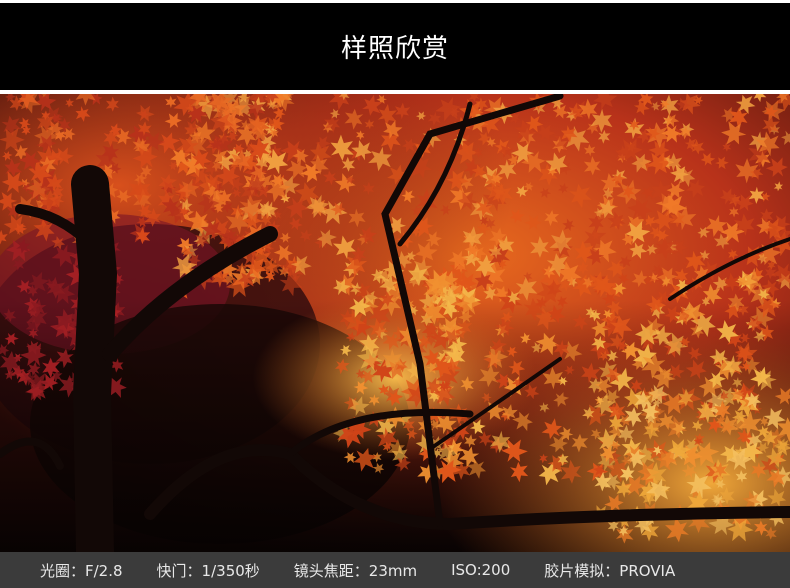  What do you see at coordinates (355, 570) in the screenshot?
I see `exif-focal-length: 镜头焦距：23mm` at bounding box center [355, 570].